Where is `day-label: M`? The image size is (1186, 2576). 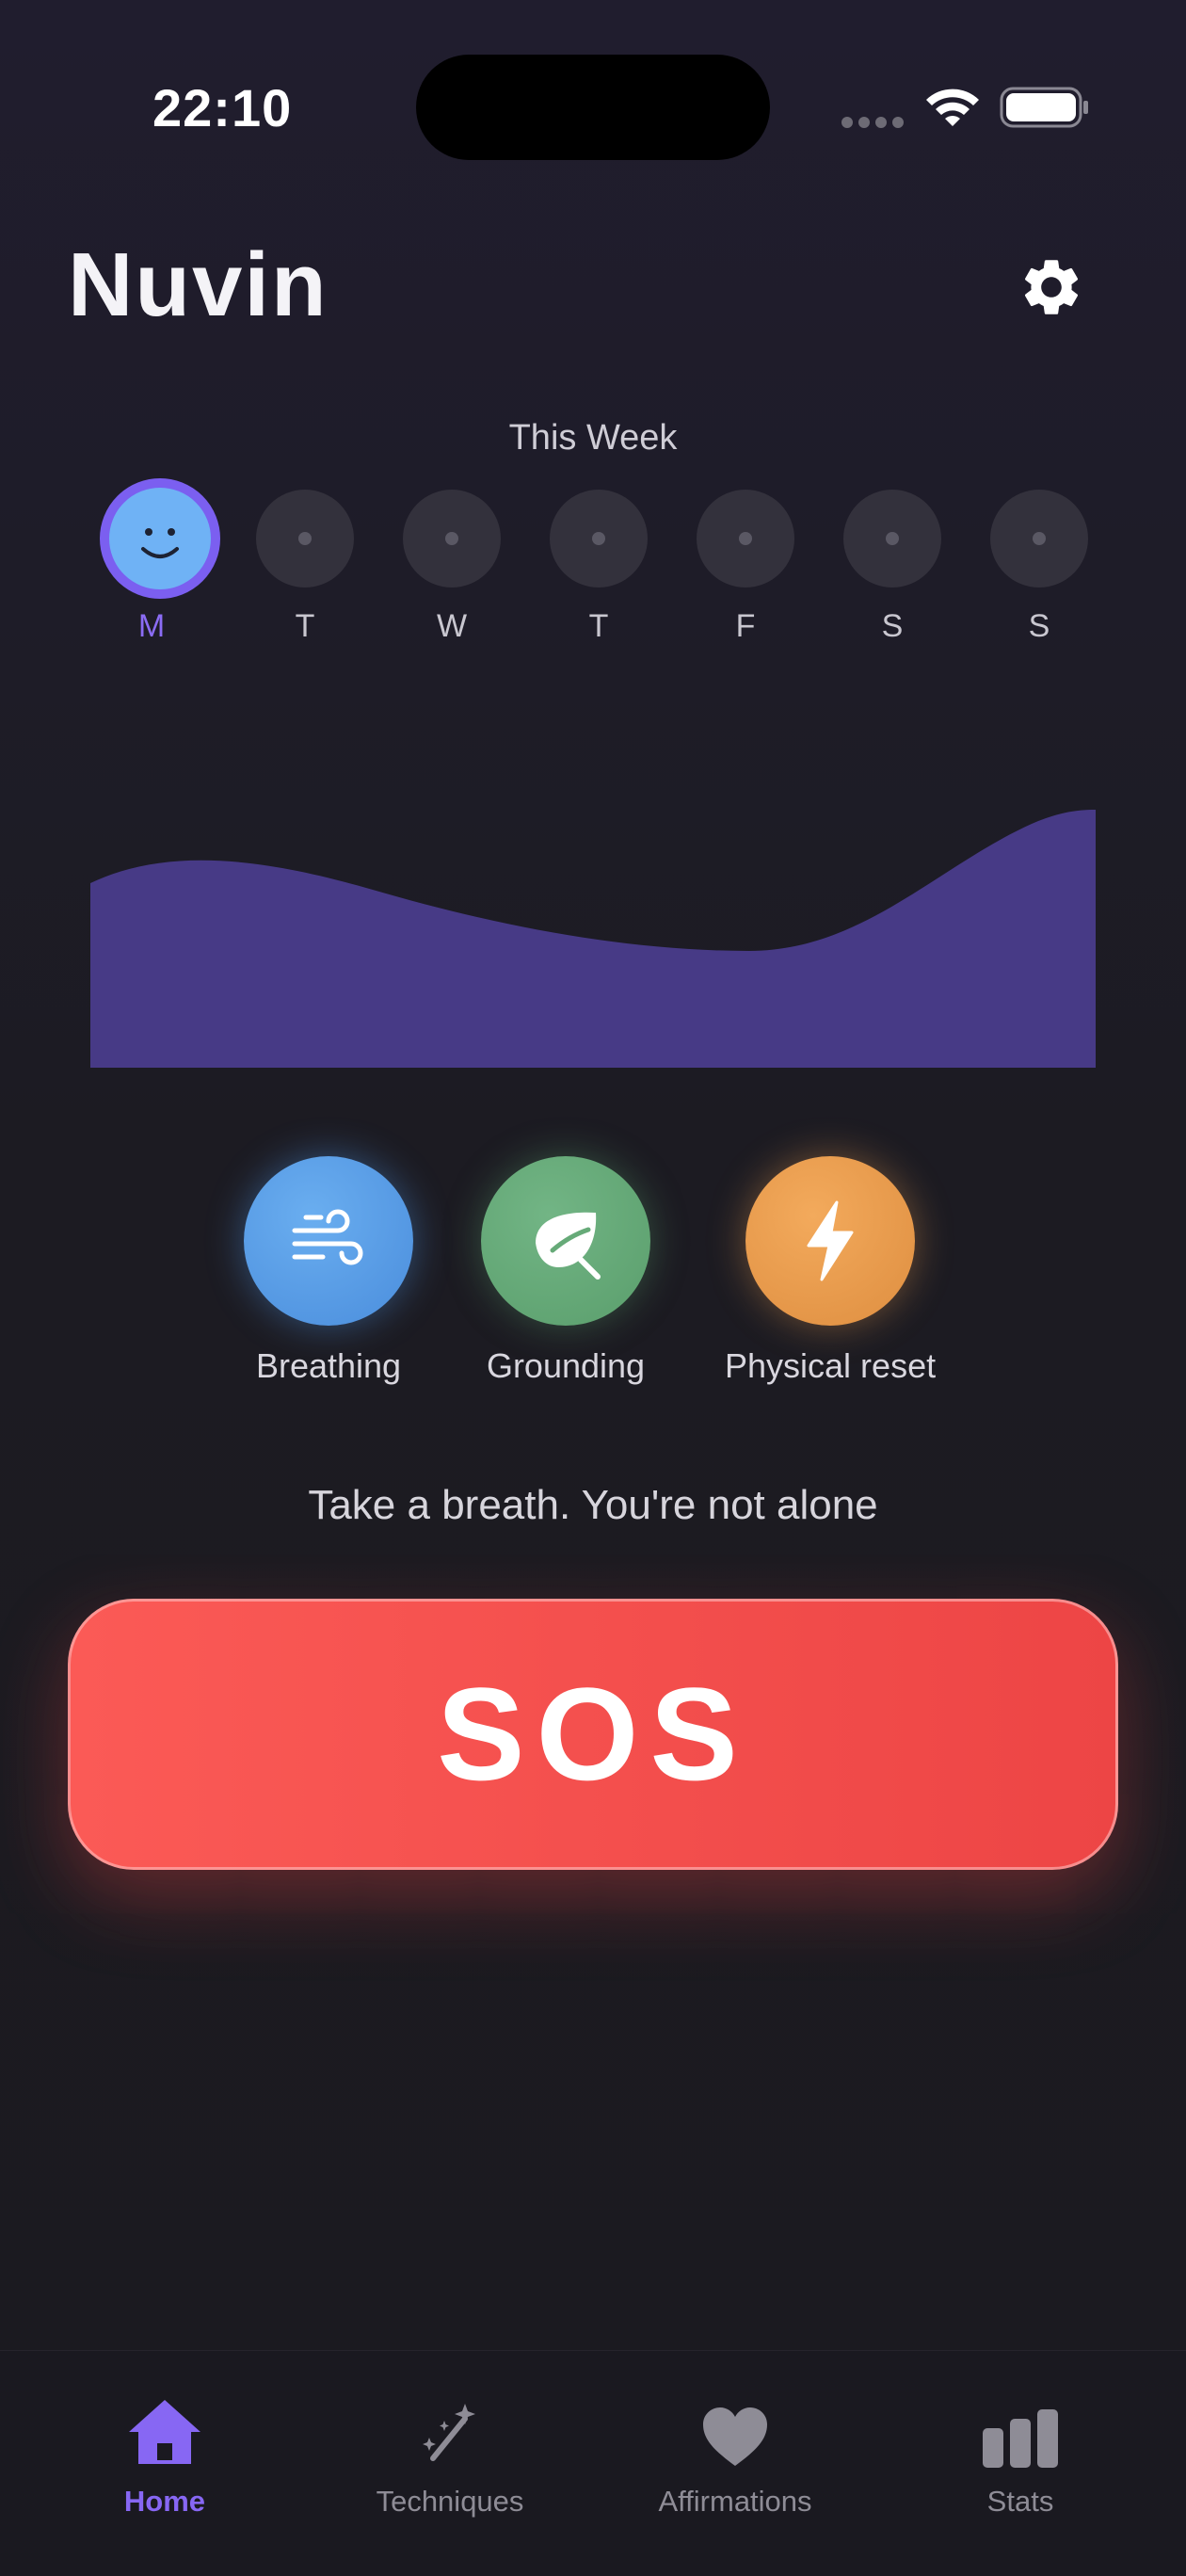 day-label: M is located at coordinates (151, 626).